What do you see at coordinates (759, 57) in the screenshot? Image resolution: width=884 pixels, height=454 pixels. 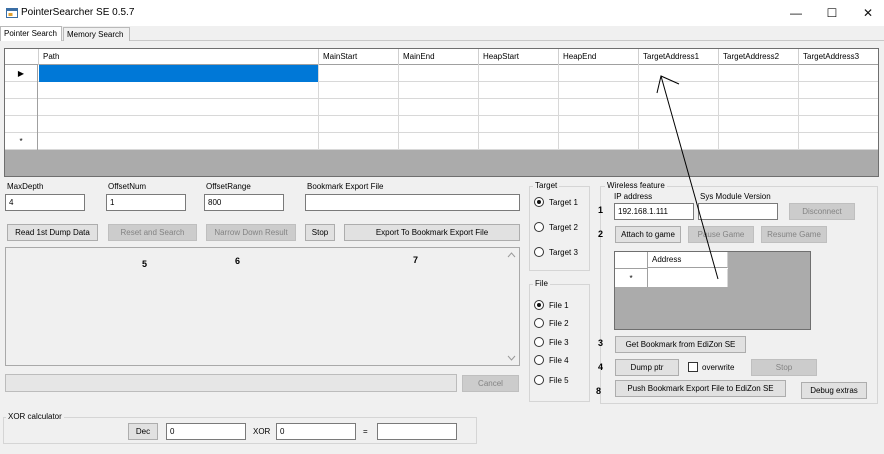 I see `column-header-targetaddress2: TargetAddress2` at bounding box center [759, 57].